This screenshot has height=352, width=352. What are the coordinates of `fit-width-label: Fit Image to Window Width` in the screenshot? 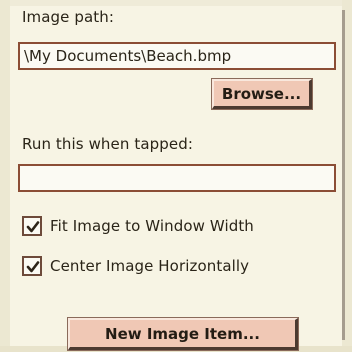 It's located at (152, 226).